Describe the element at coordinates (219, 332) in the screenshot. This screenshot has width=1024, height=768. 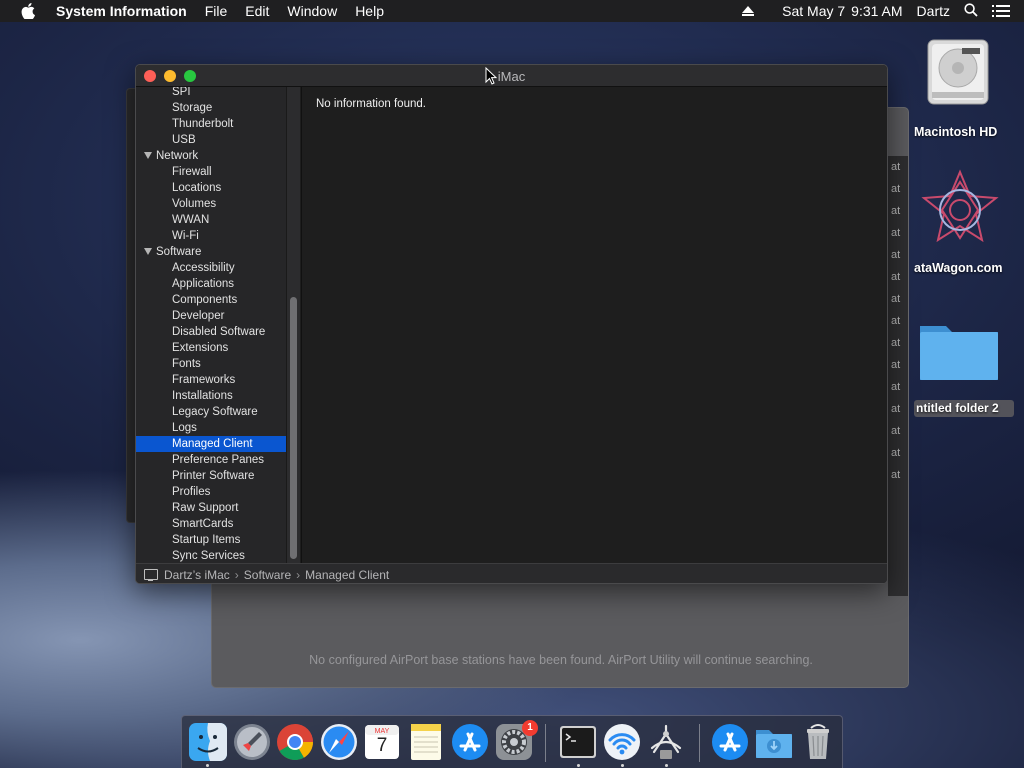
I see `sidebar-item-label: Disabled Software` at that location.